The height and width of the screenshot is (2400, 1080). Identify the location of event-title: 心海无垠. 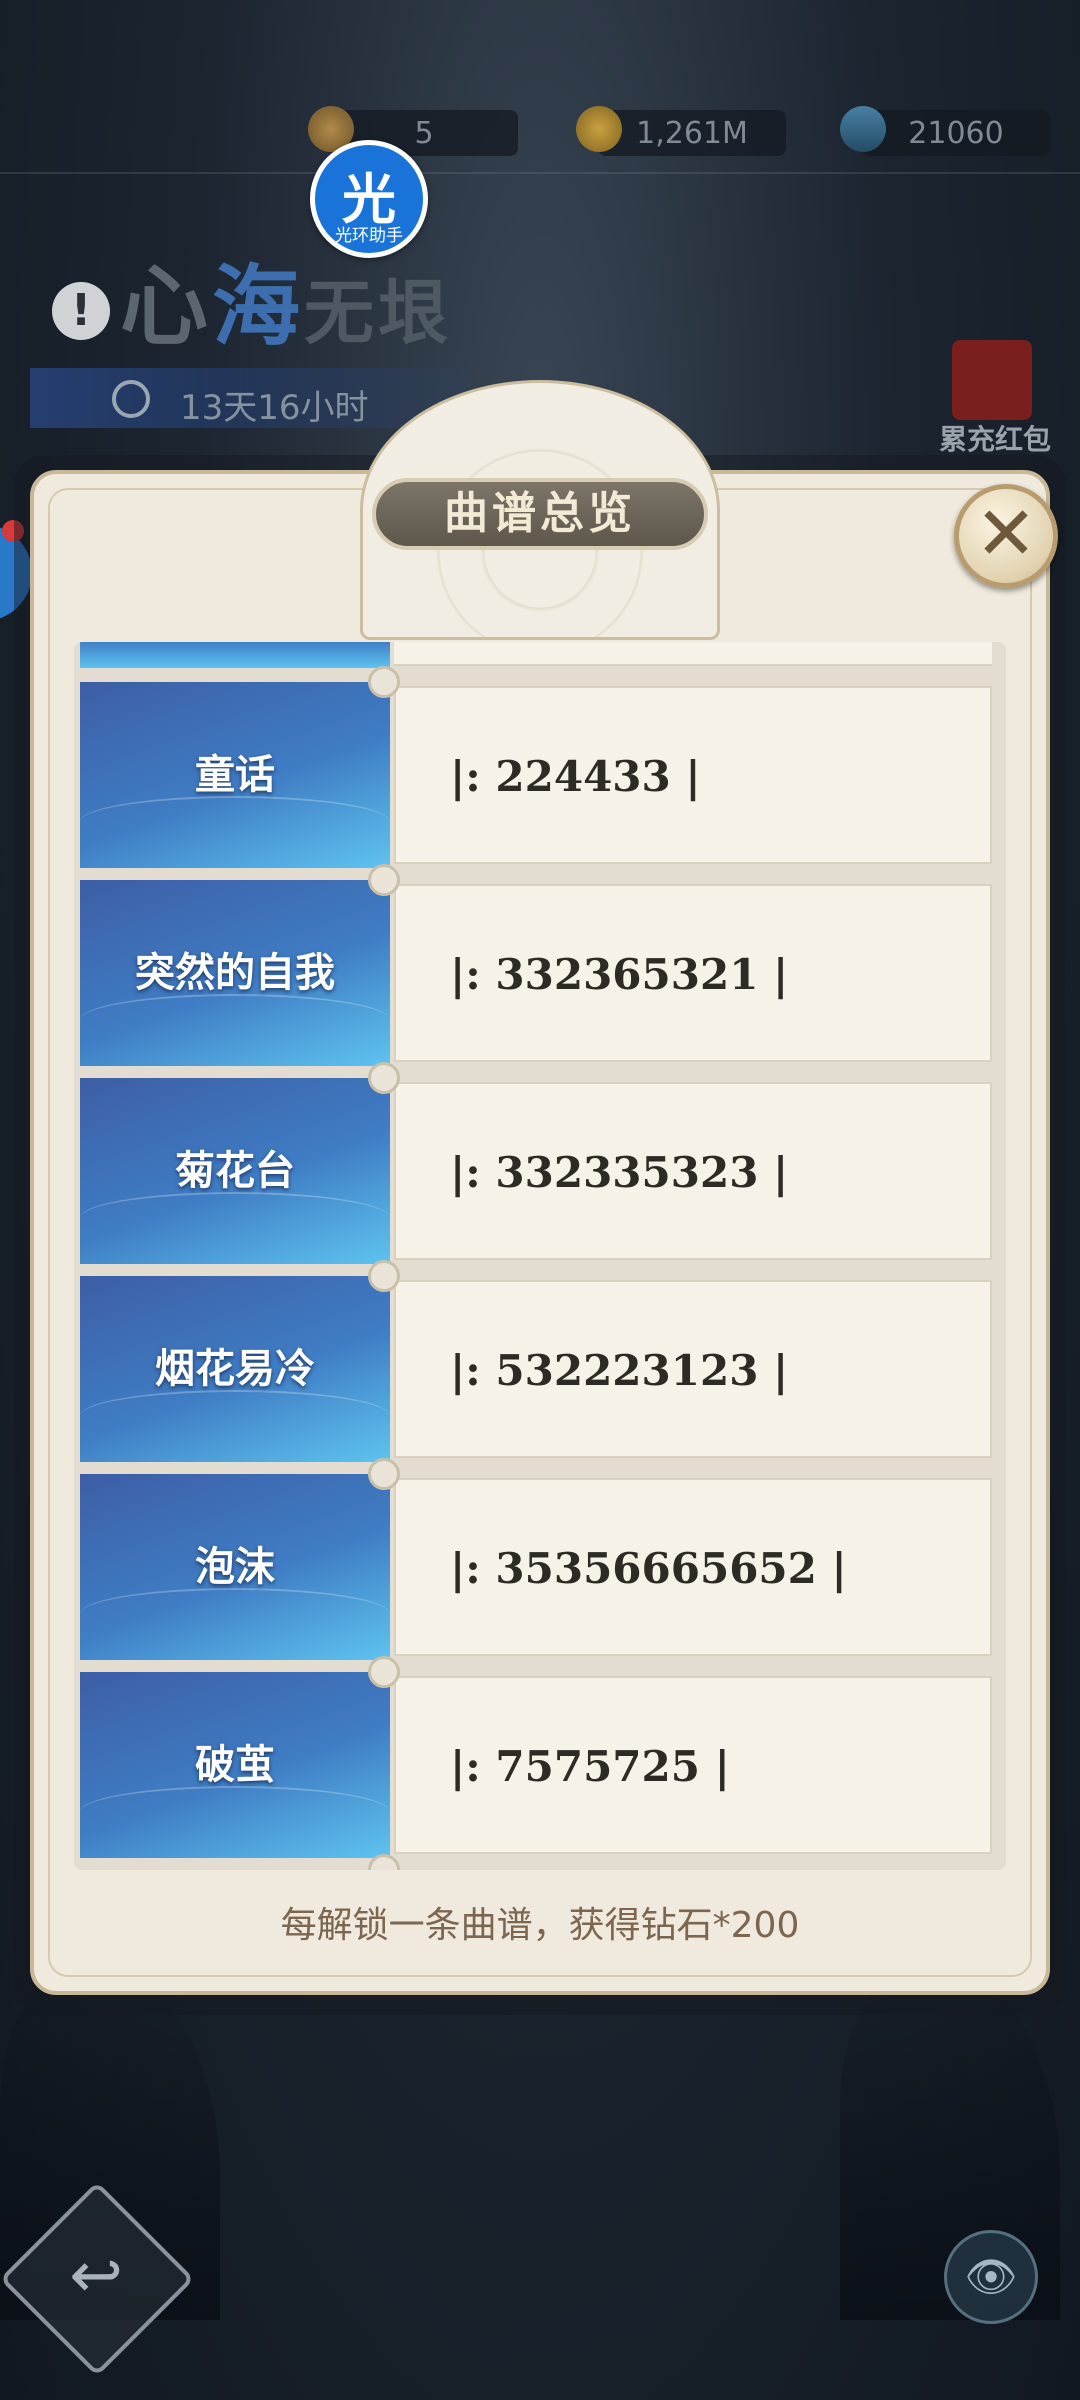
(286, 299).